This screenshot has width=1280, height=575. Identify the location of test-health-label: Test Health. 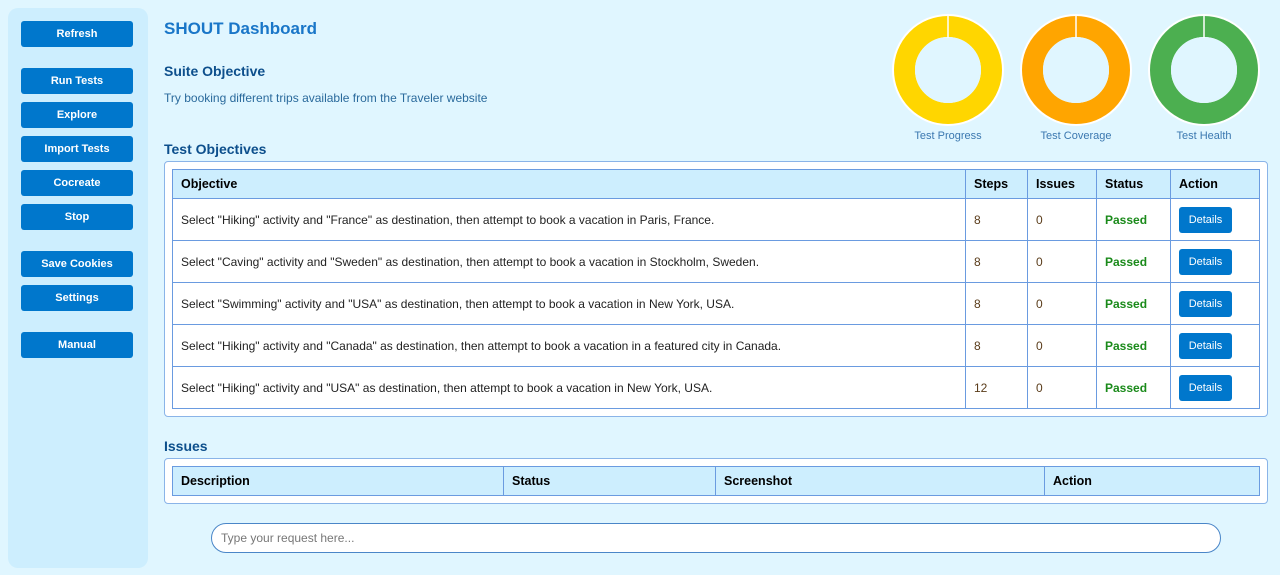
(1204, 136).